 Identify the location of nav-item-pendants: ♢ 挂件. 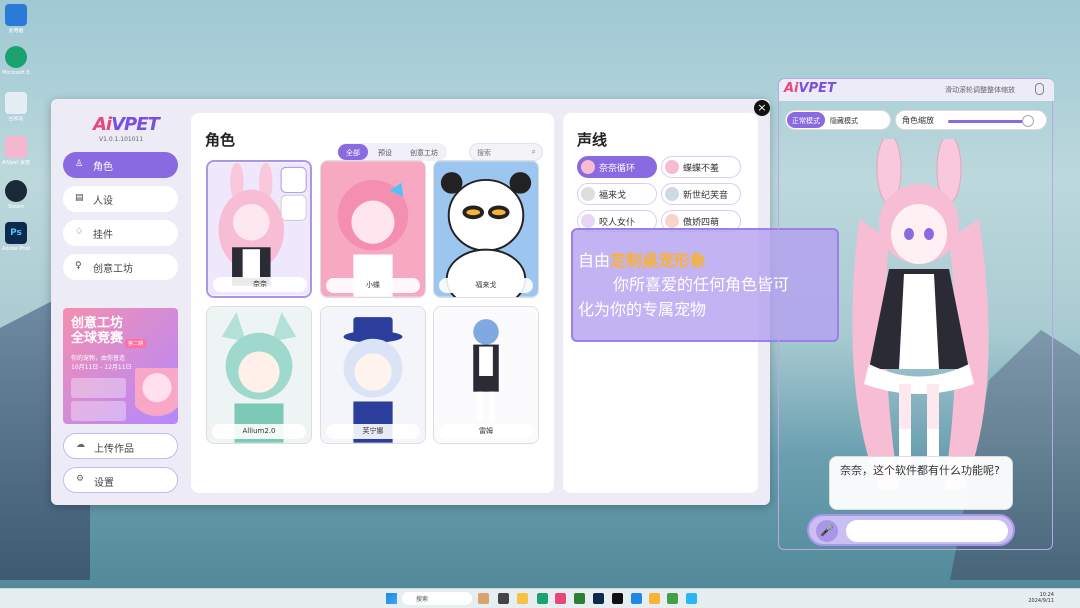
(120, 233).